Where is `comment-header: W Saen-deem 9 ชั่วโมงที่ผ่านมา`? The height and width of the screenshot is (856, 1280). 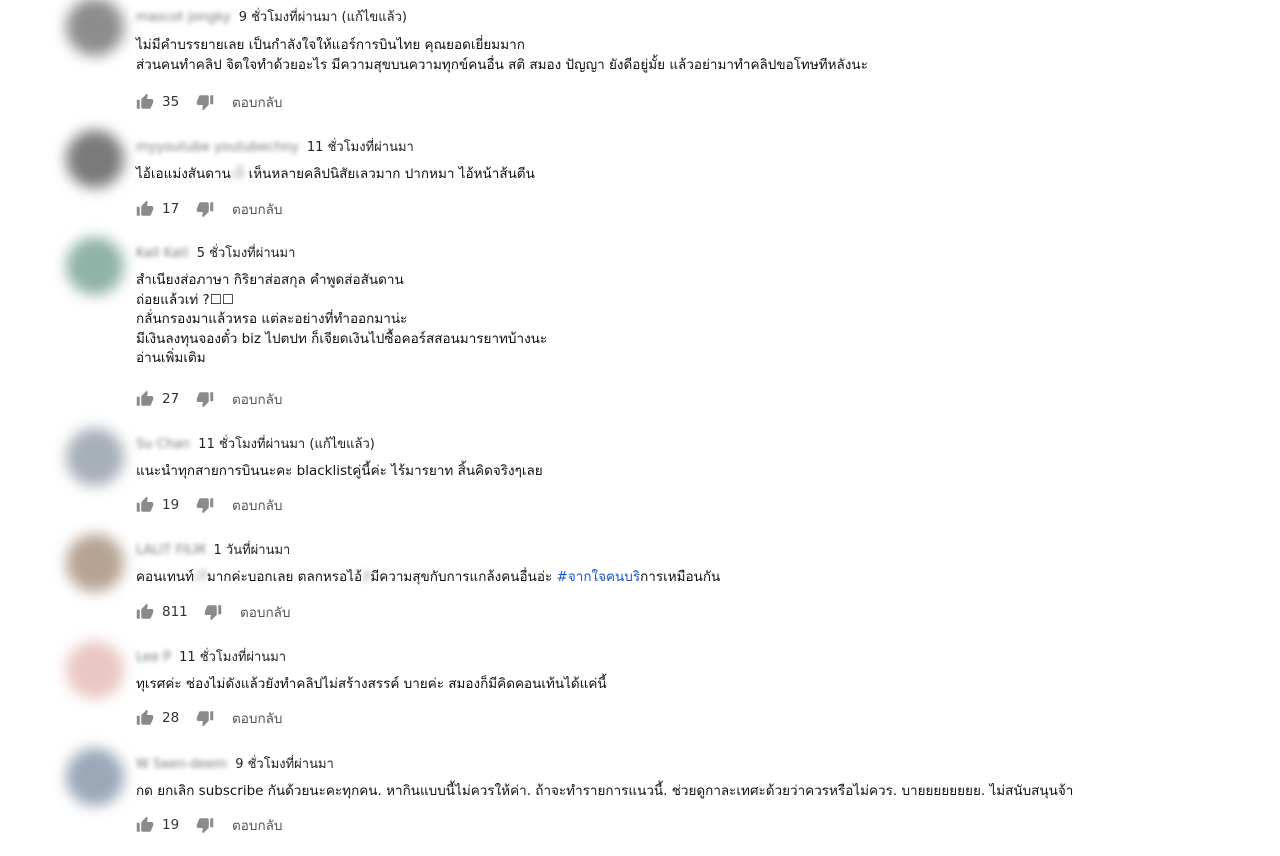
comment-header: W Saen-deem 9 ชั่วโมงที่ผ่านมา is located at coordinates (235, 765).